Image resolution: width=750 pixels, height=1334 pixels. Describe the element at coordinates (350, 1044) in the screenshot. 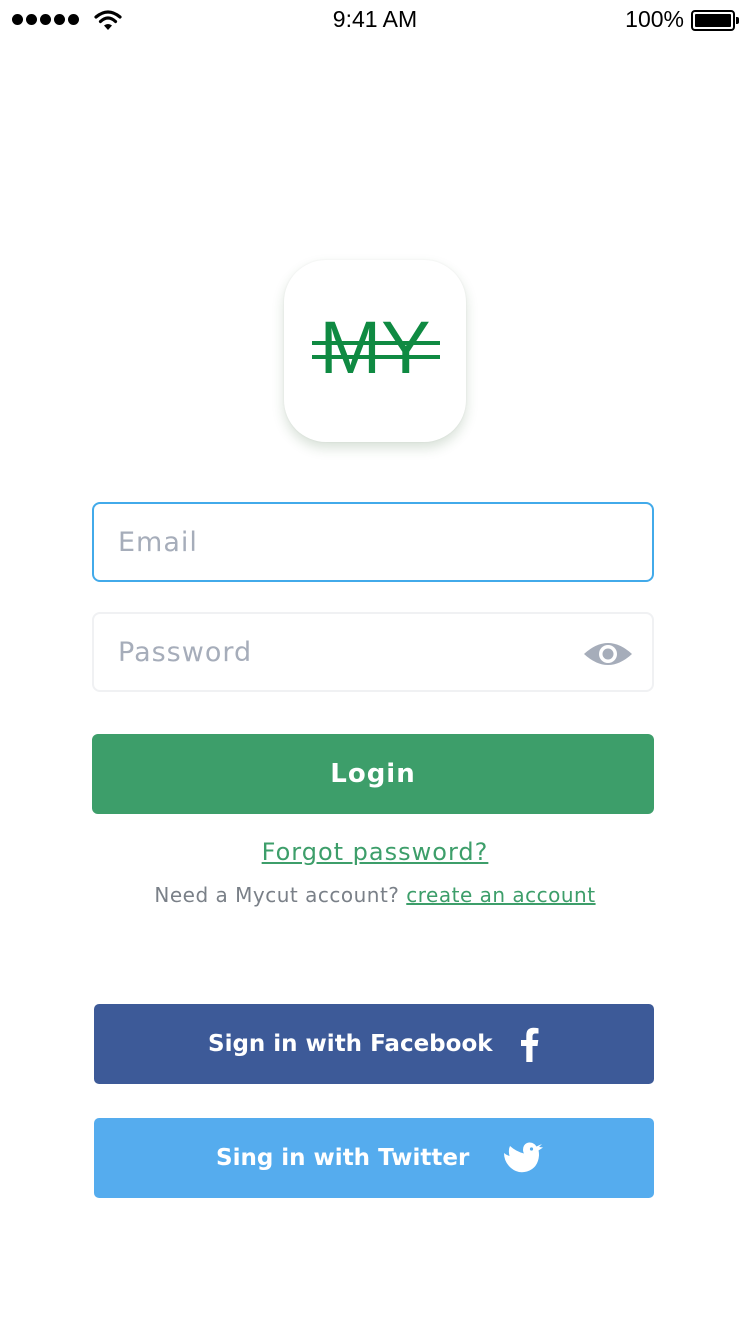

I see `facebook-button-label: Sign in with Facebook` at that location.